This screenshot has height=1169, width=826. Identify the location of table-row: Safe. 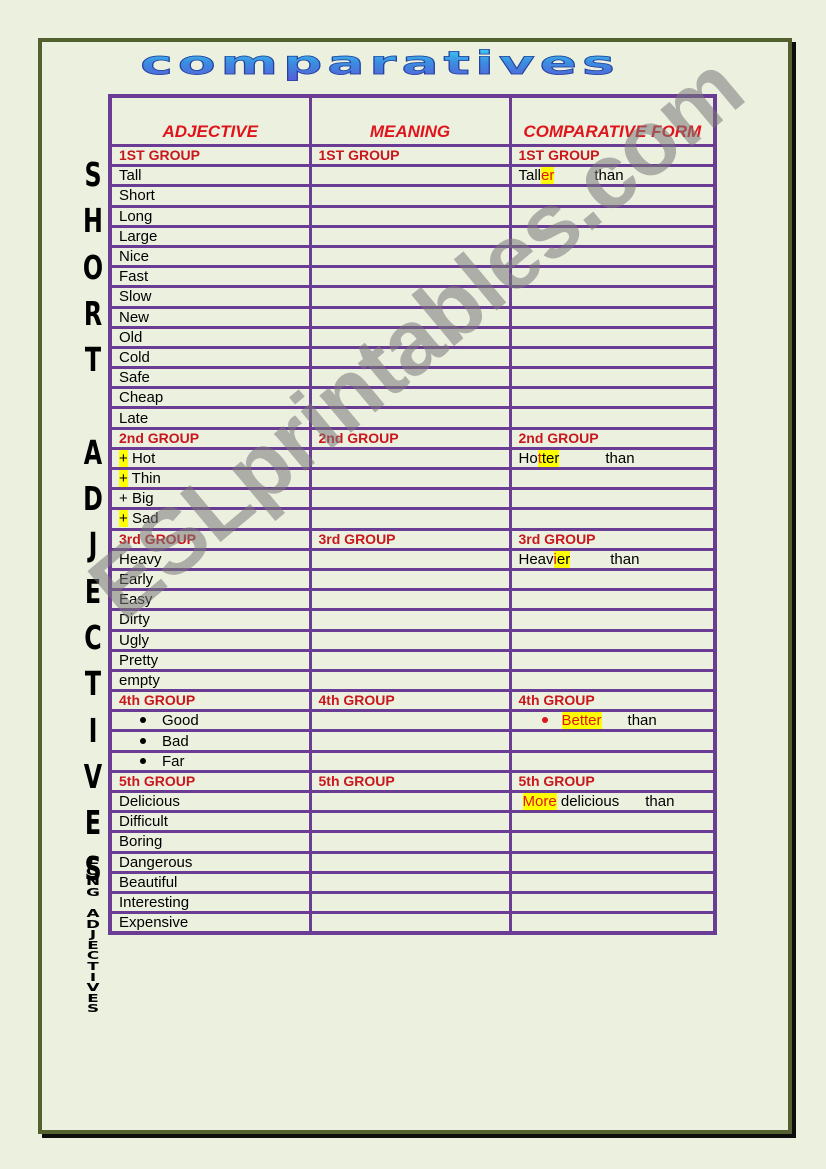
(412, 378).